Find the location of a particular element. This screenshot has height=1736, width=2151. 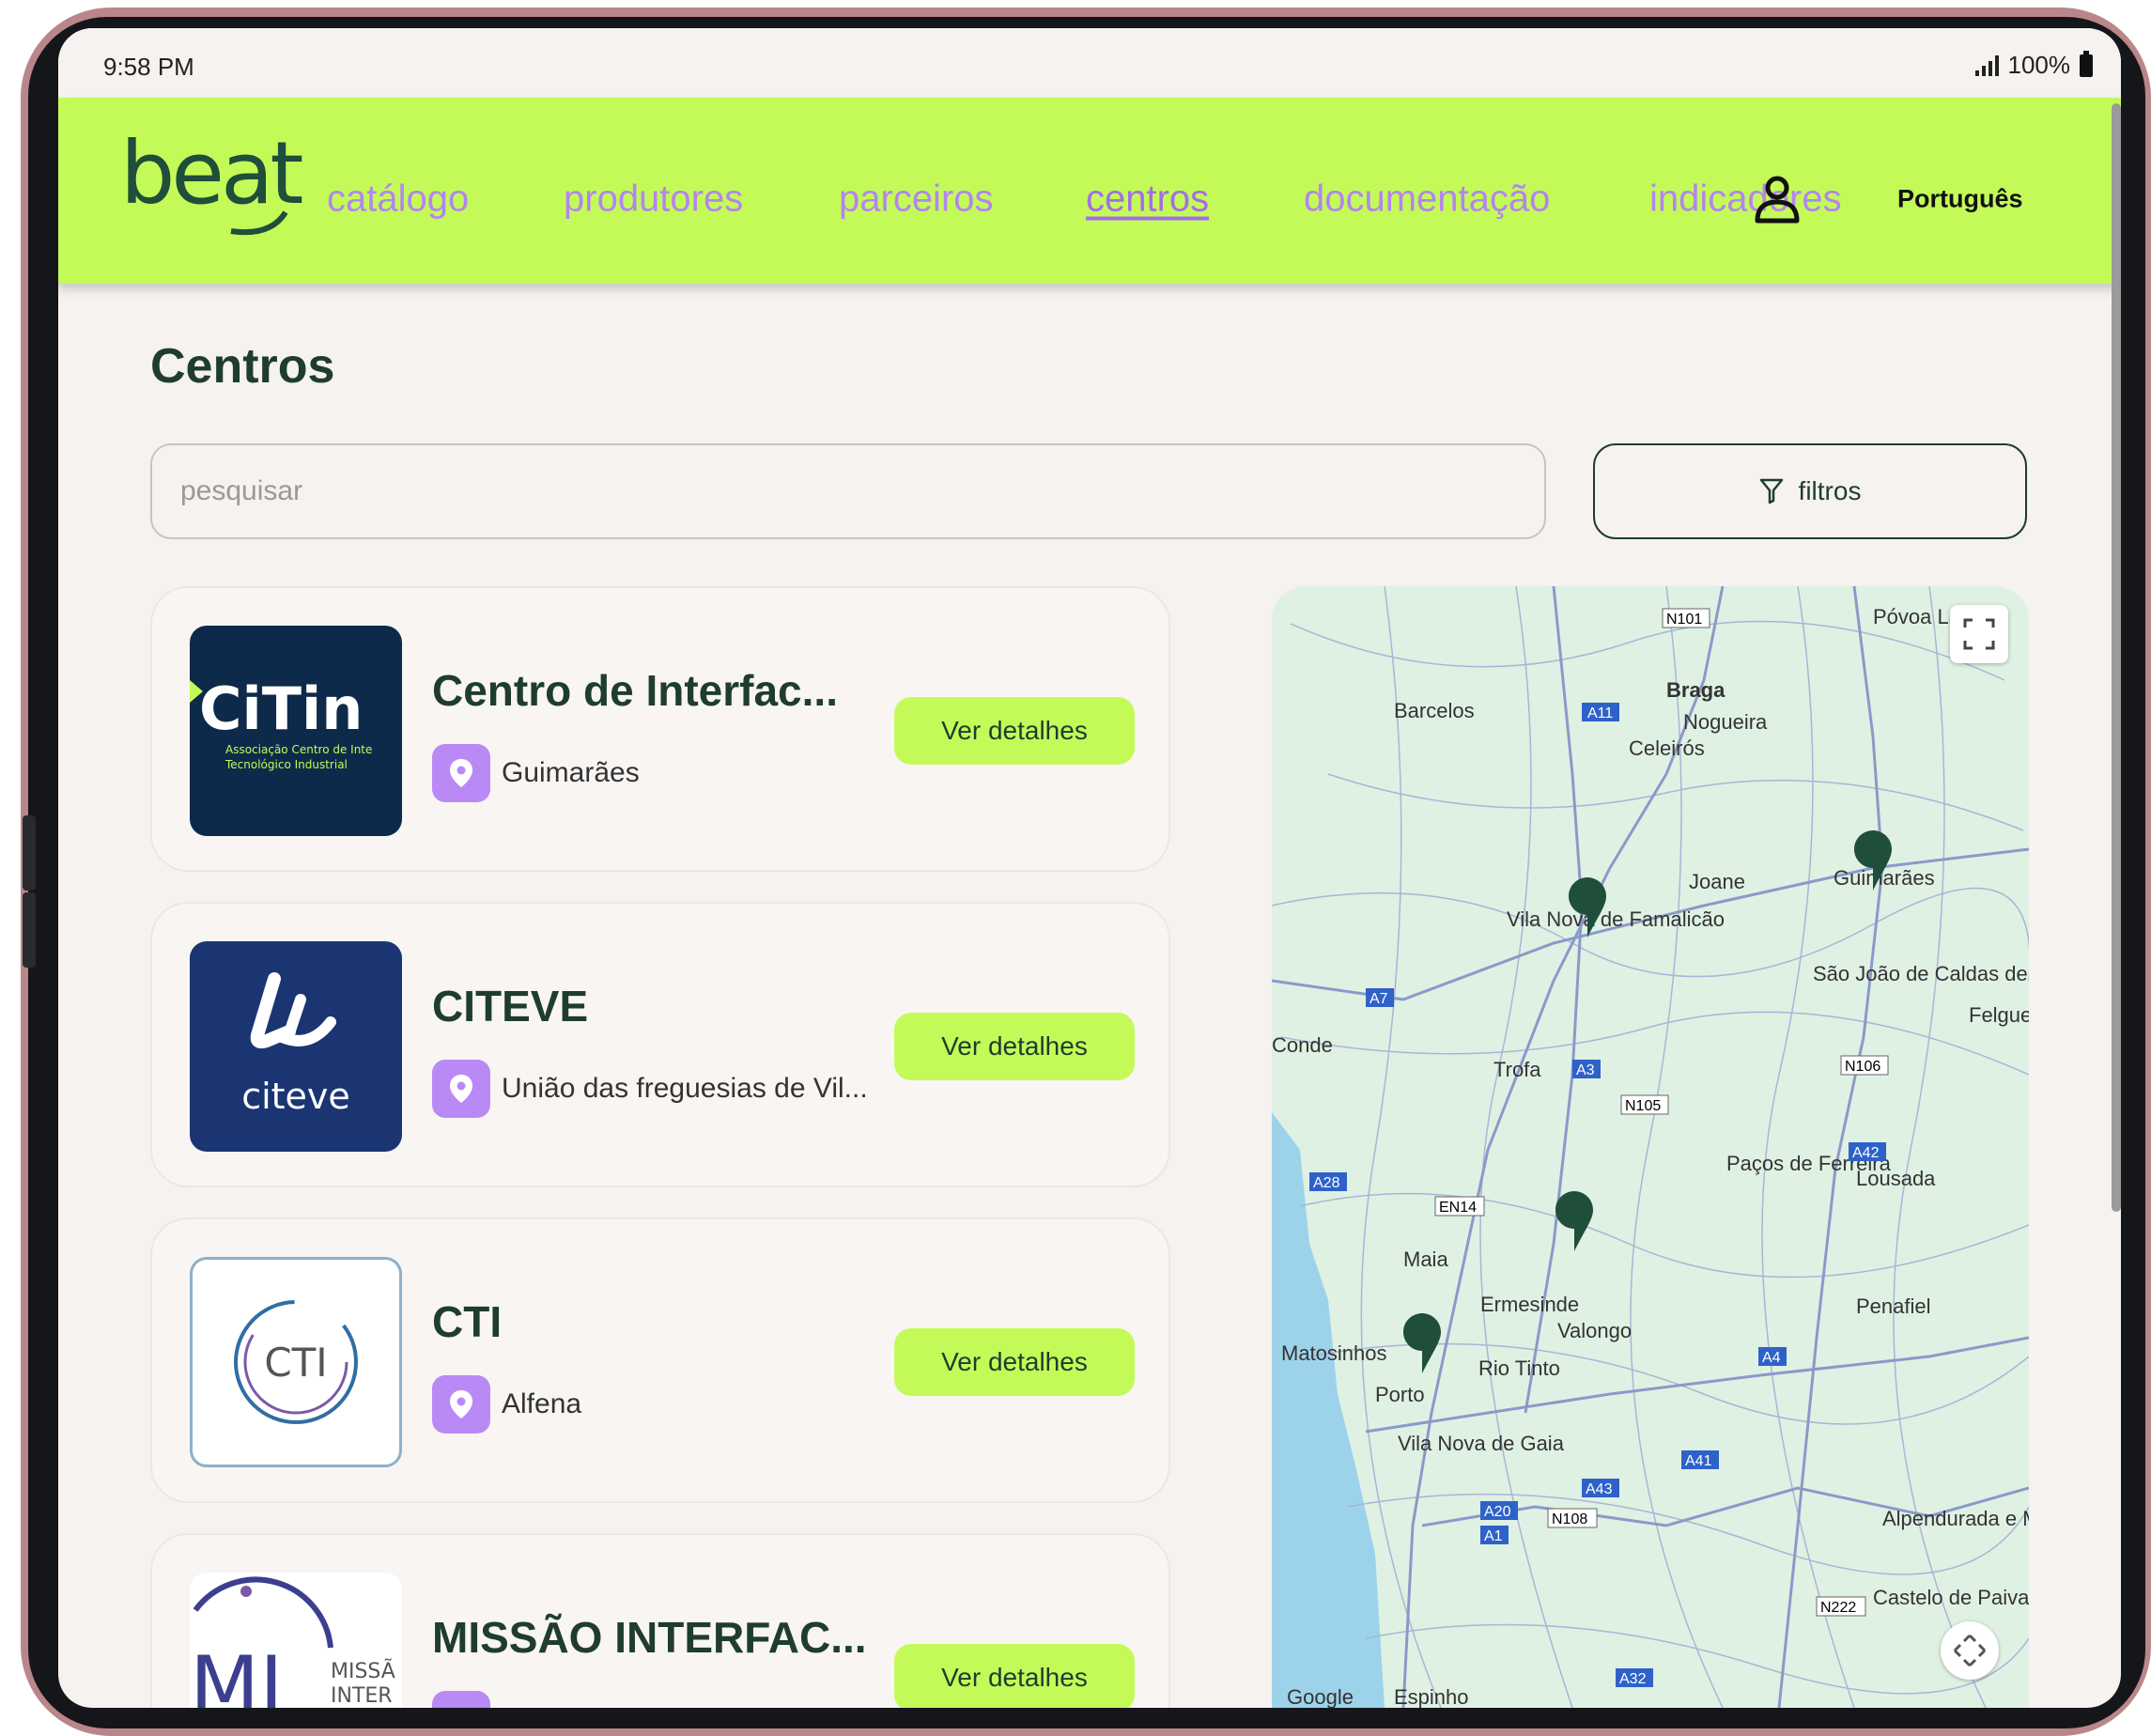

center-logo-cti: CTI is located at coordinates (296, 1362).